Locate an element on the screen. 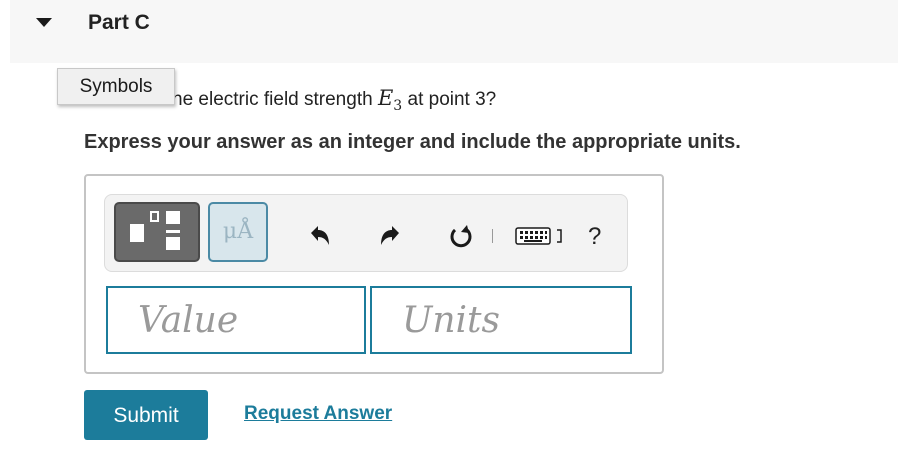 This screenshot has width=898, height=462. field-symbol-letter: E is located at coordinates (385, 98).